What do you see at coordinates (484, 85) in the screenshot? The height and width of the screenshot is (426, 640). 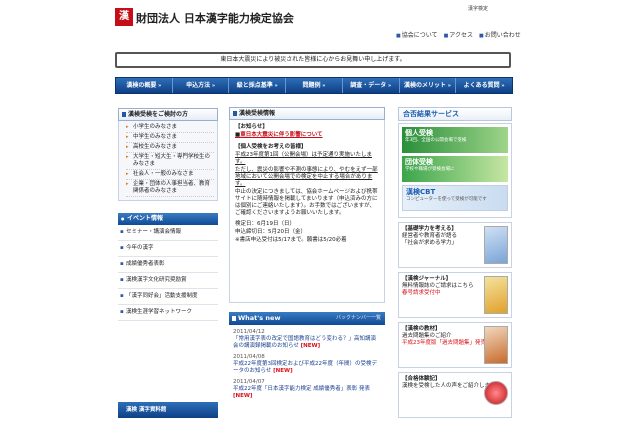 I see `gnav-faq: よくある質問` at bounding box center [484, 85].